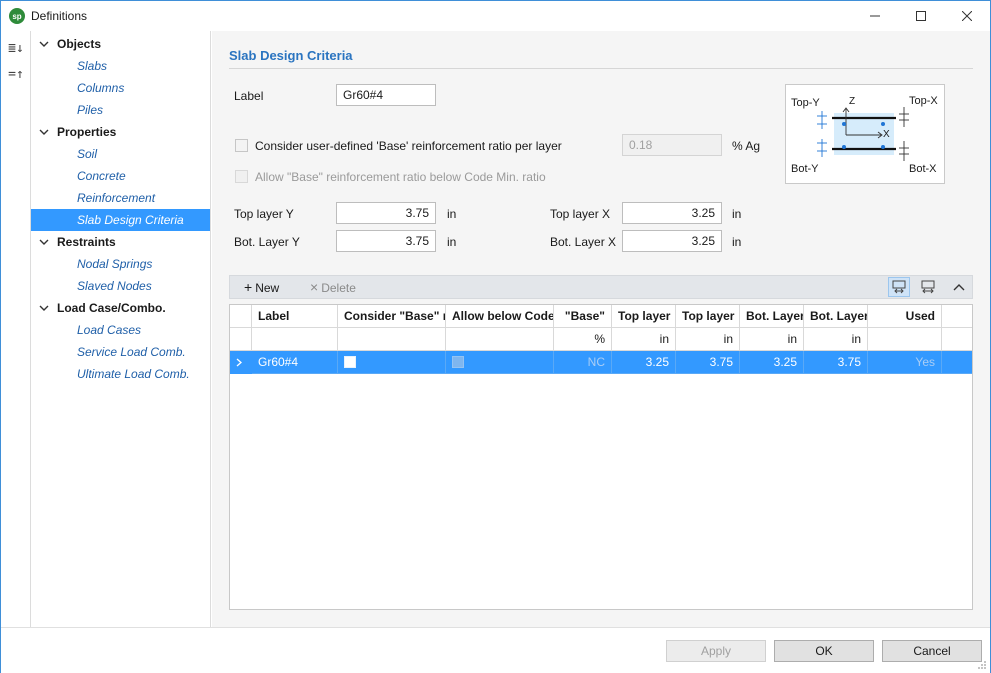 Image resolution: width=991 pixels, height=673 pixels. What do you see at coordinates (824, 651) in the screenshot?
I see `ok-button: OK` at bounding box center [824, 651].